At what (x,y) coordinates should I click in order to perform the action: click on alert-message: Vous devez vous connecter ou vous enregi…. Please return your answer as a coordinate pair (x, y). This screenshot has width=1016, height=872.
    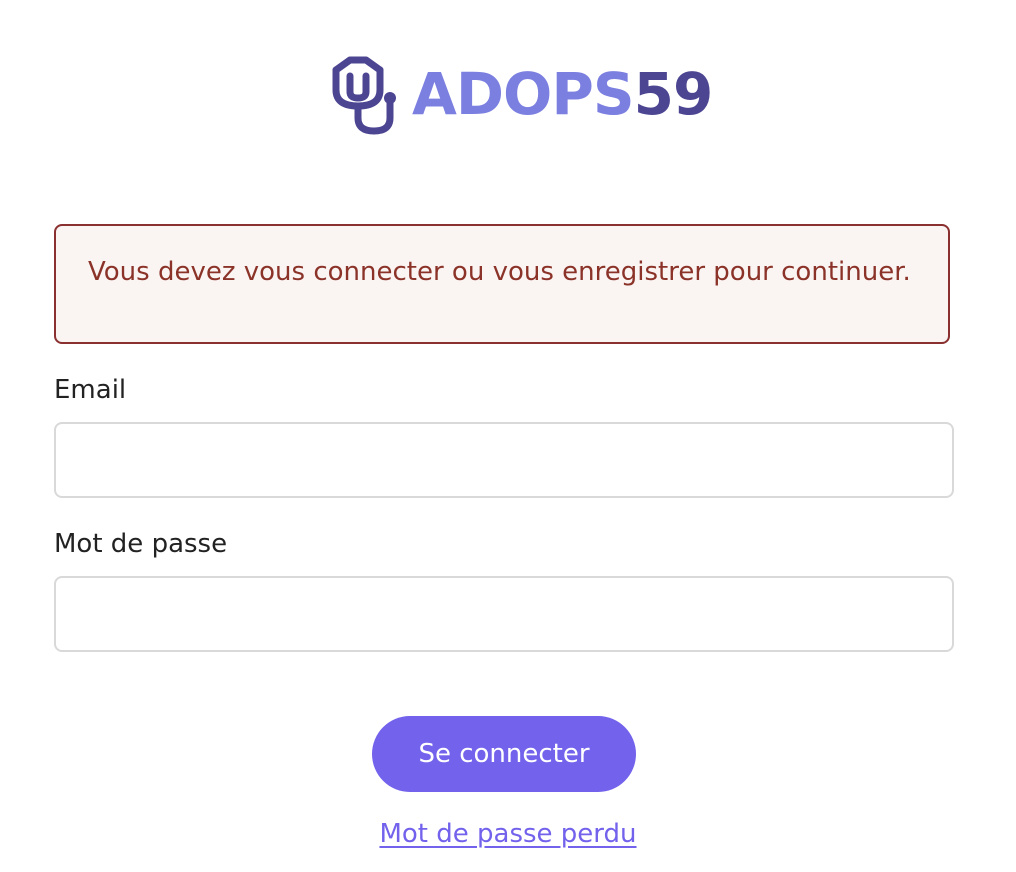
    Looking at the image, I should click on (502, 284).